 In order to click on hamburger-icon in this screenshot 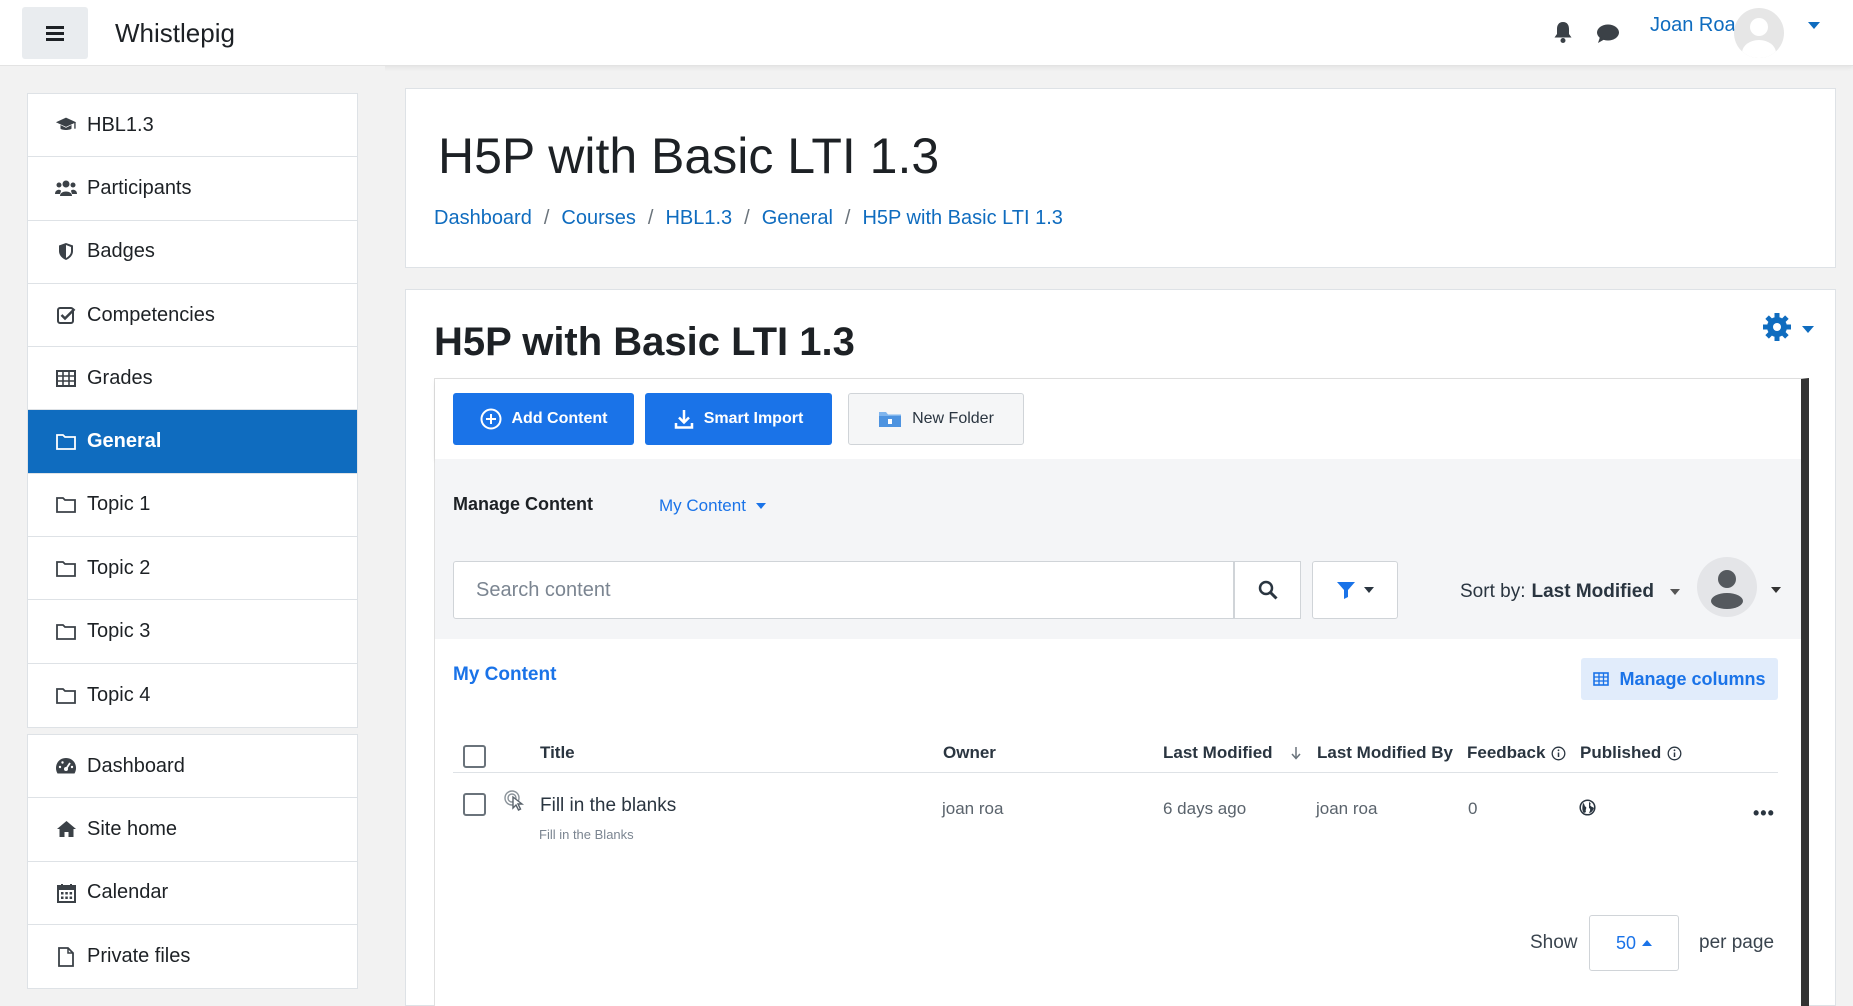, I will do `click(55, 33)`.